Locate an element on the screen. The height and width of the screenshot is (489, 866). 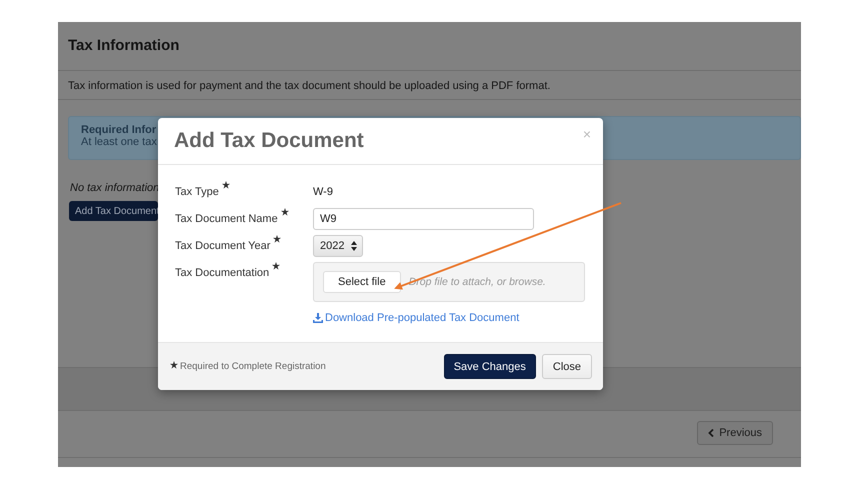
alert-text: At least one tax is located at coordinates (119, 142).